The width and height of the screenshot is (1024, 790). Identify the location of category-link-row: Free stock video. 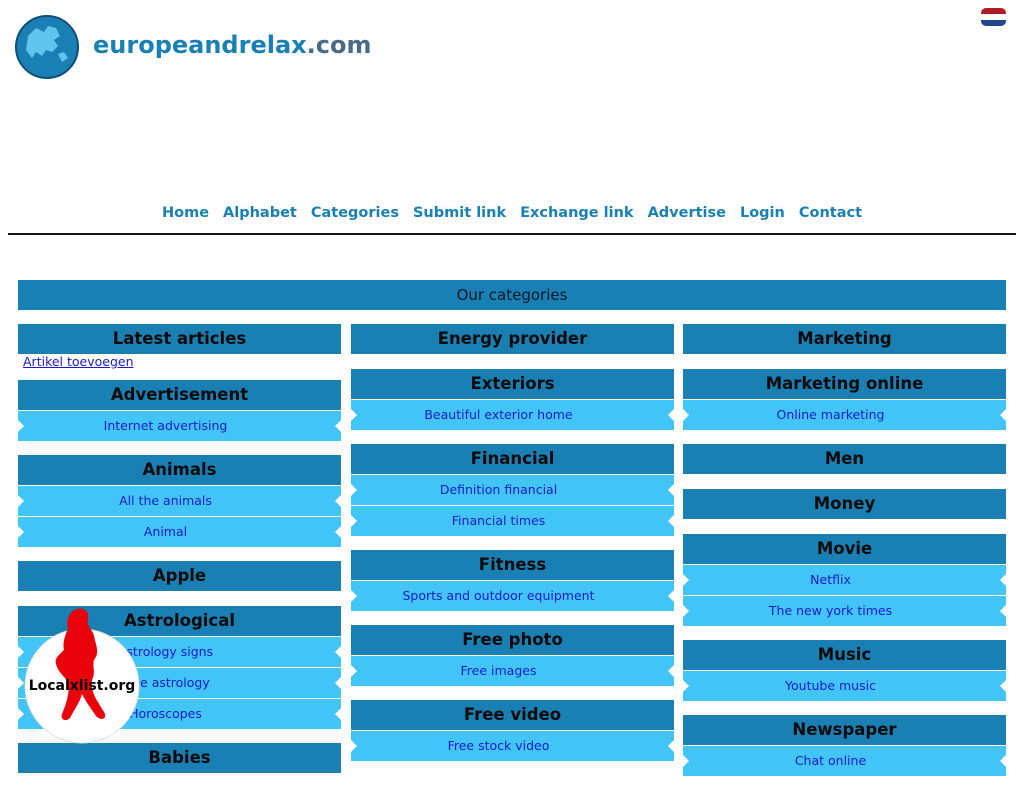
(512, 746).